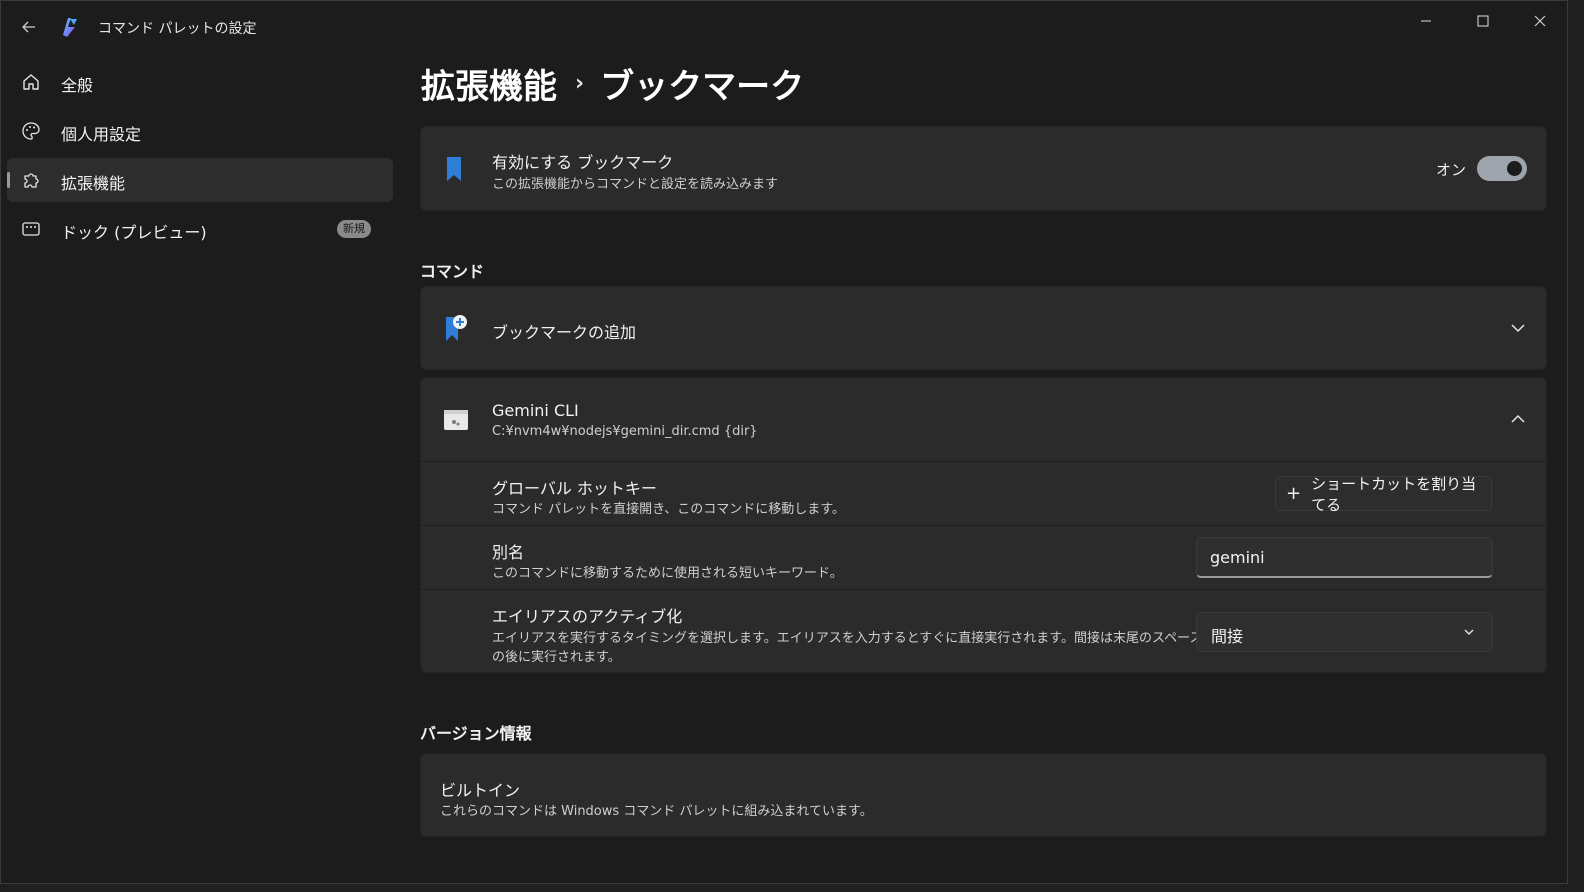 This screenshot has height=892, width=1584. What do you see at coordinates (1394, 494) in the screenshot?
I see `assign-shortcut-label: ショートカットを割り当てる` at bounding box center [1394, 494].